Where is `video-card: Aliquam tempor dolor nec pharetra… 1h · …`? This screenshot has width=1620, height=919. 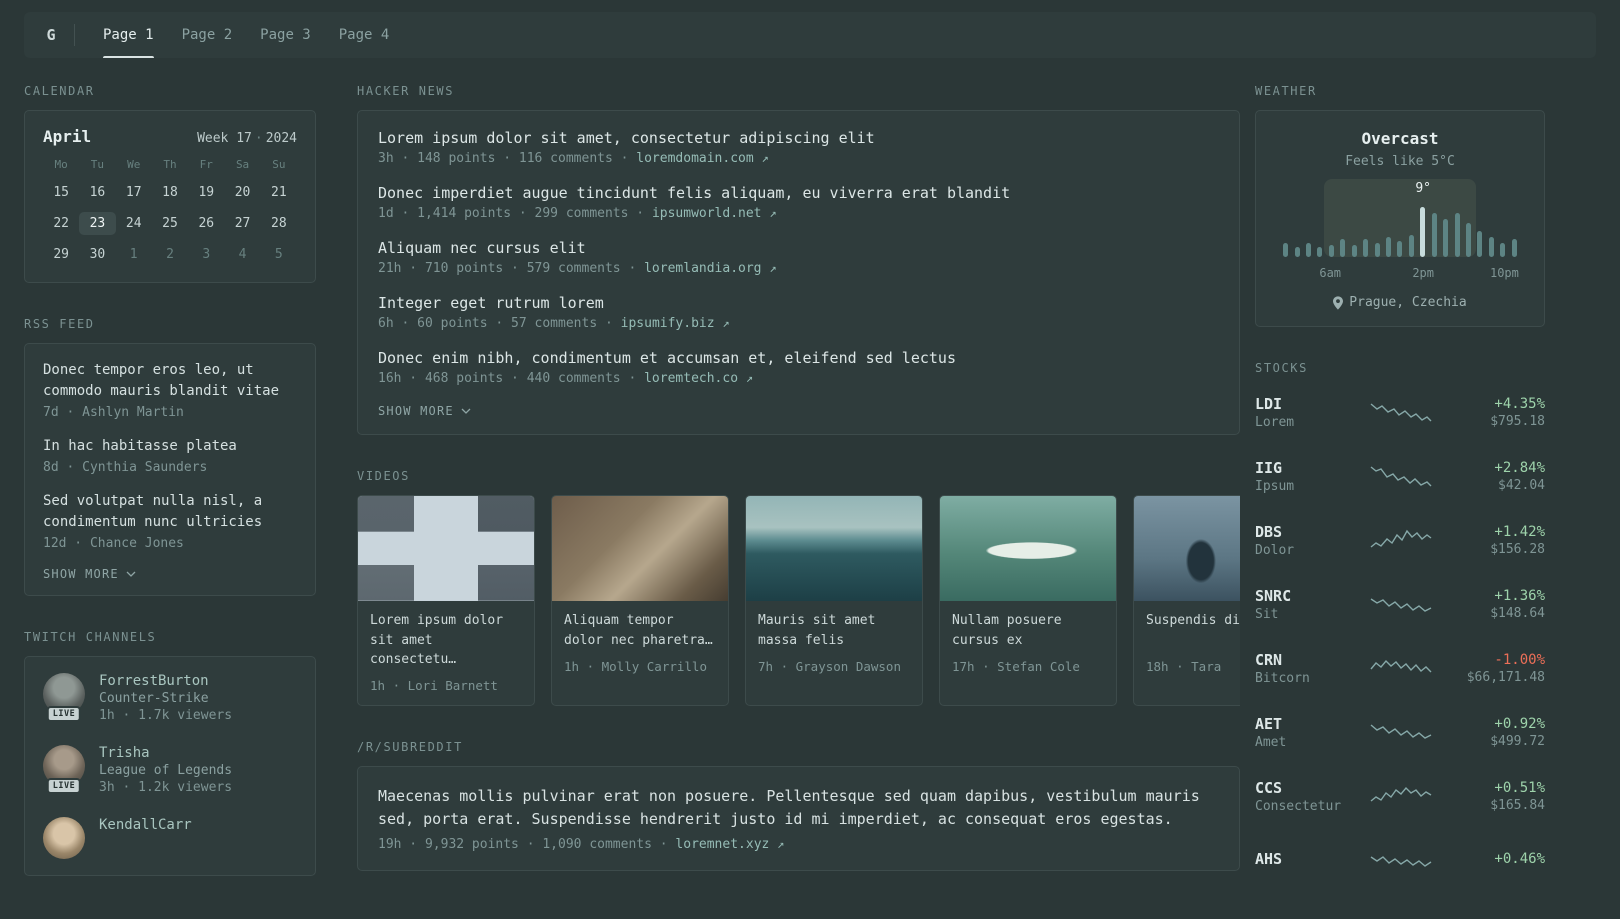 video-card: Aliquam tempor dolor nec pharetra… 1h · … is located at coordinates (640, 600).